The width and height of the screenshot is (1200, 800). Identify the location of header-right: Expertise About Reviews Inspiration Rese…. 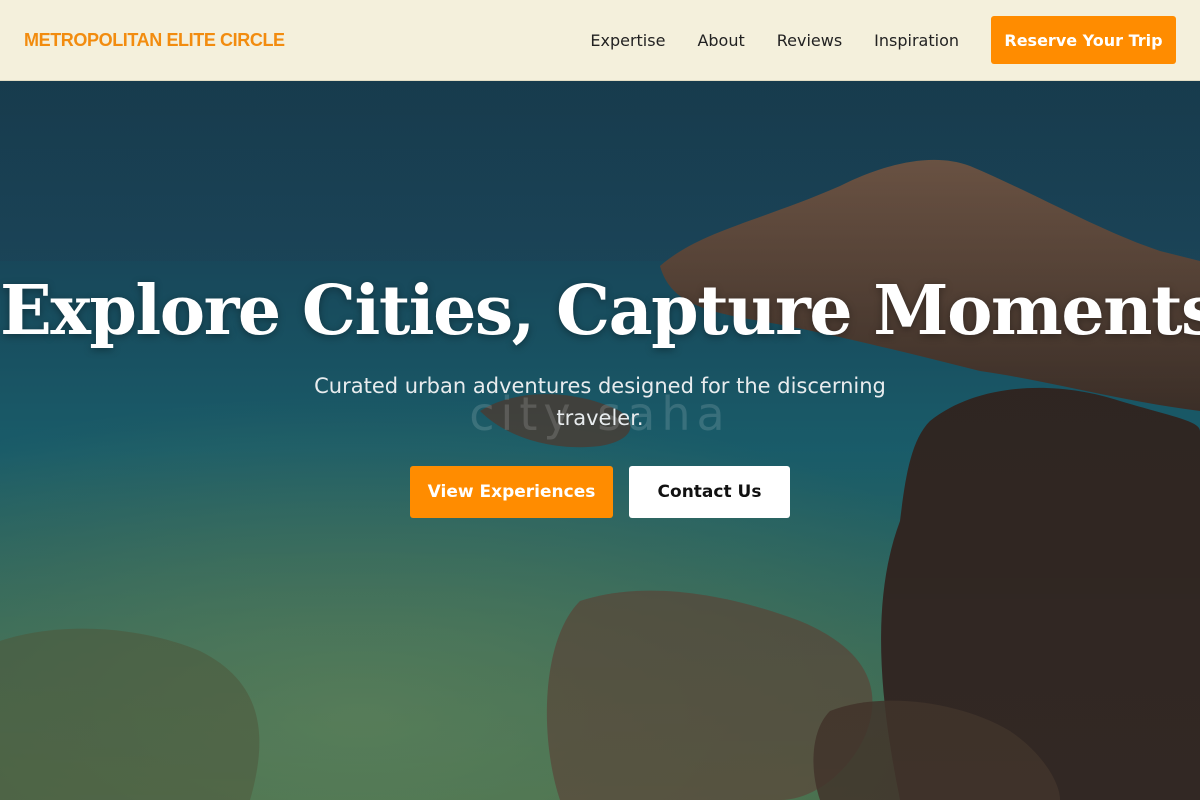
(883, 40).